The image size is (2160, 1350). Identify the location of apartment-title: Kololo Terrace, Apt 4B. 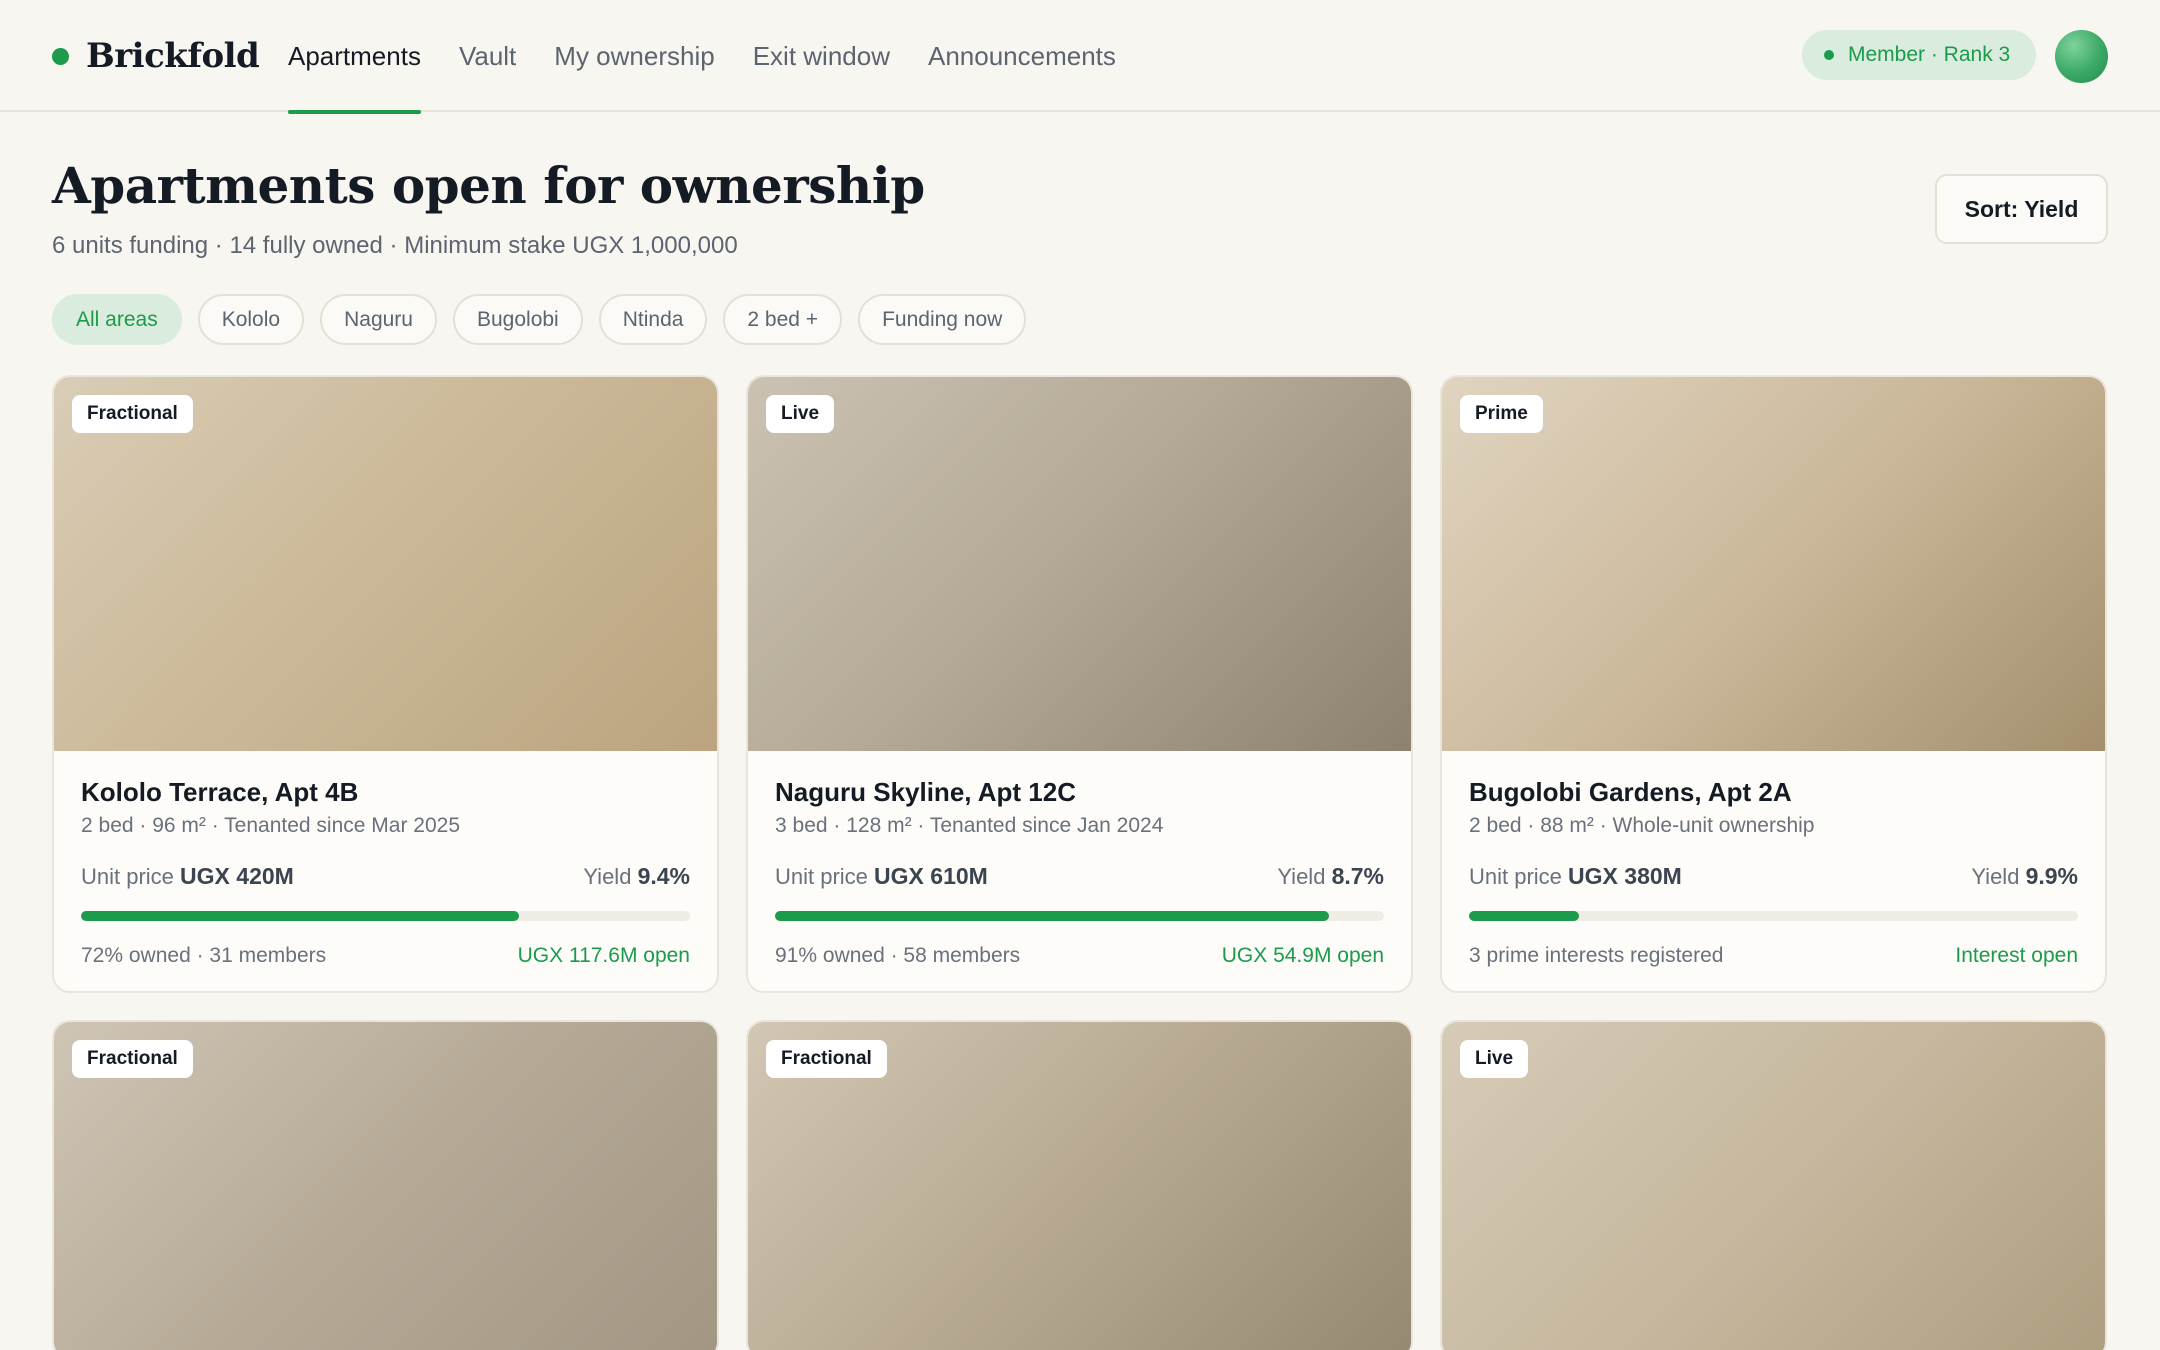
(220, 792).